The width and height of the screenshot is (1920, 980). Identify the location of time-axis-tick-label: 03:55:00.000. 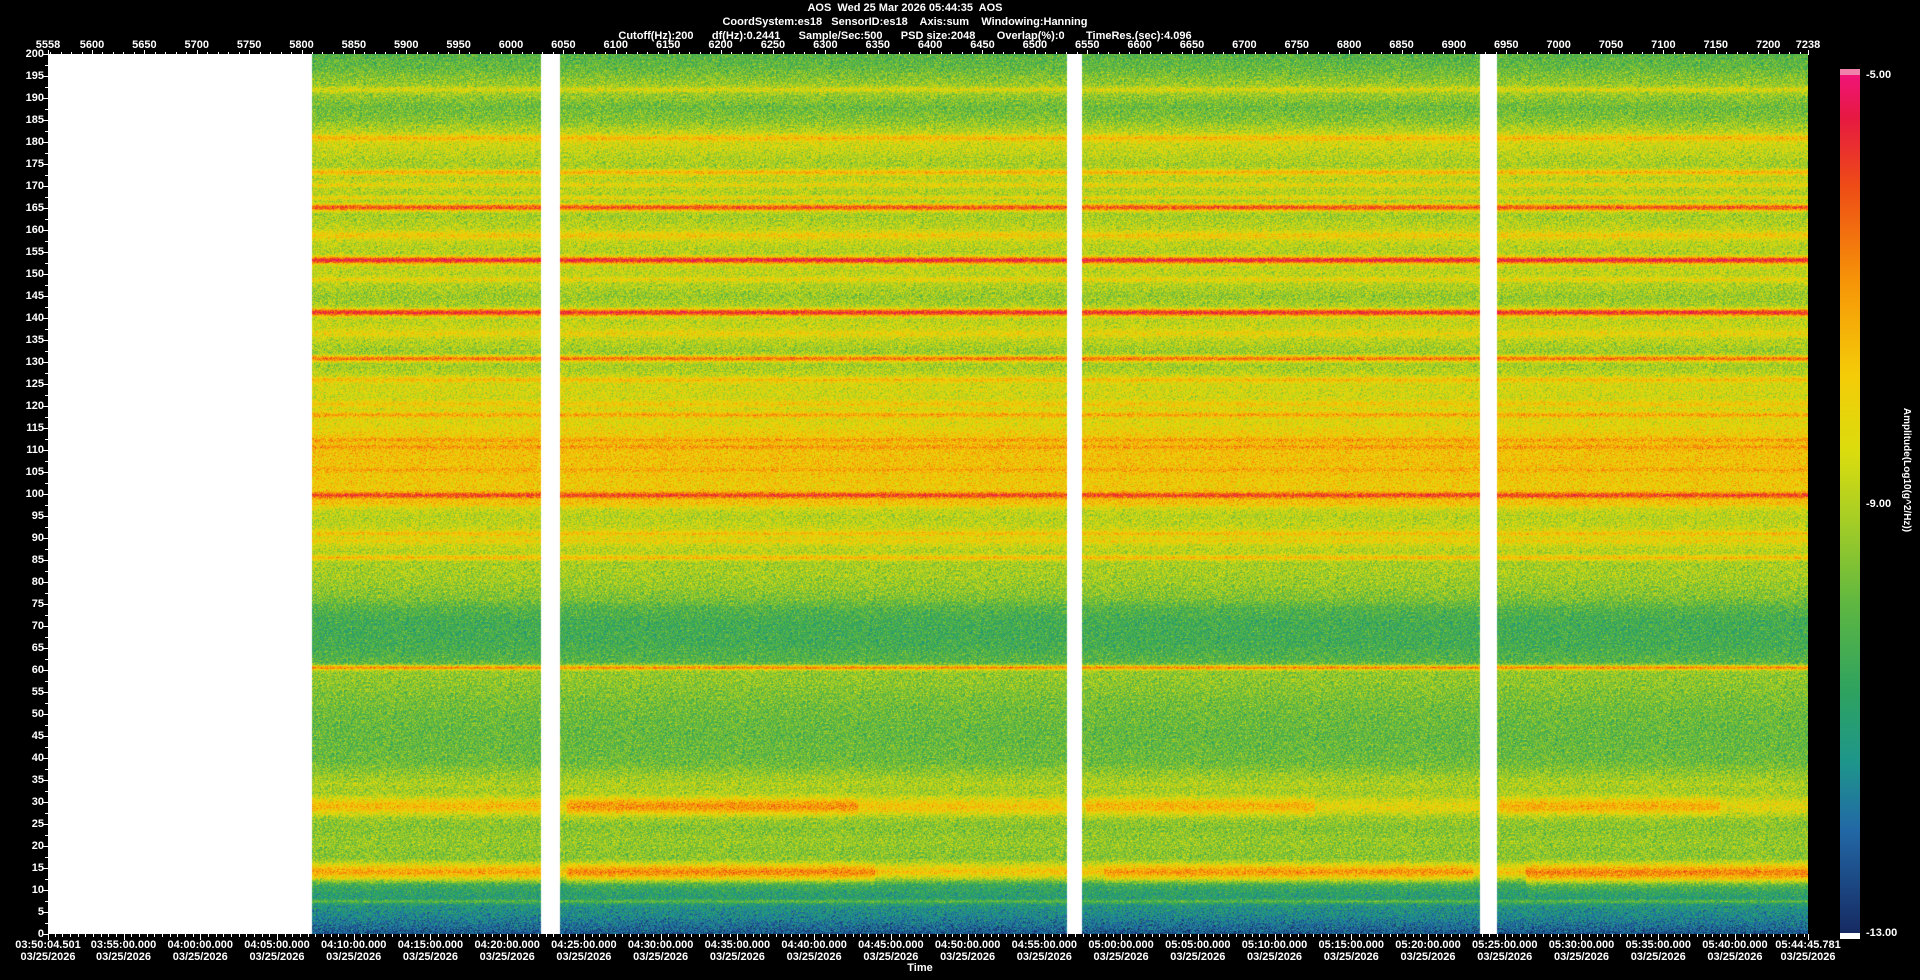
(123, 945).